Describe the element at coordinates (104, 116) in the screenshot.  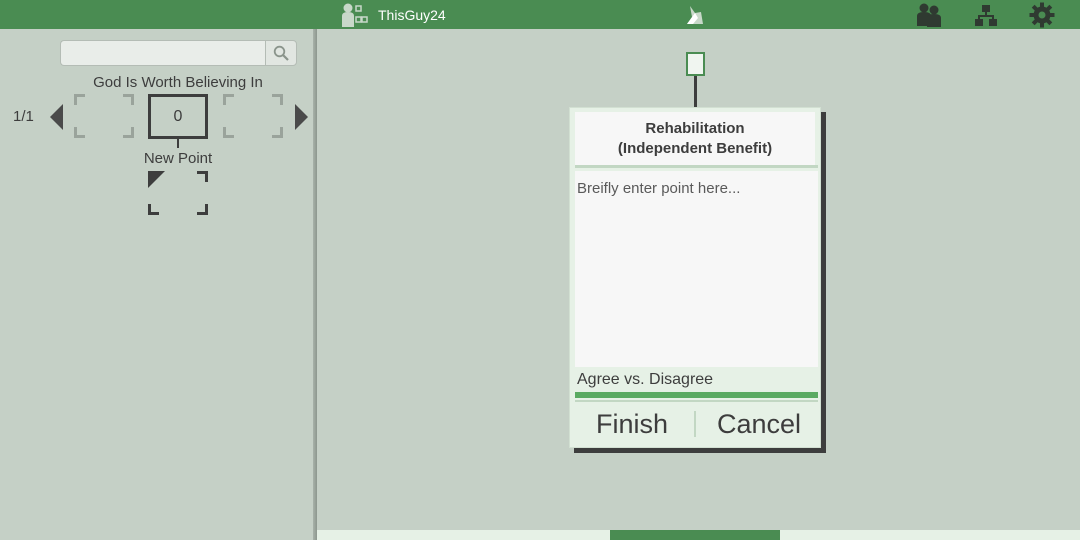
I see `empty-node-slot-left` at that location.